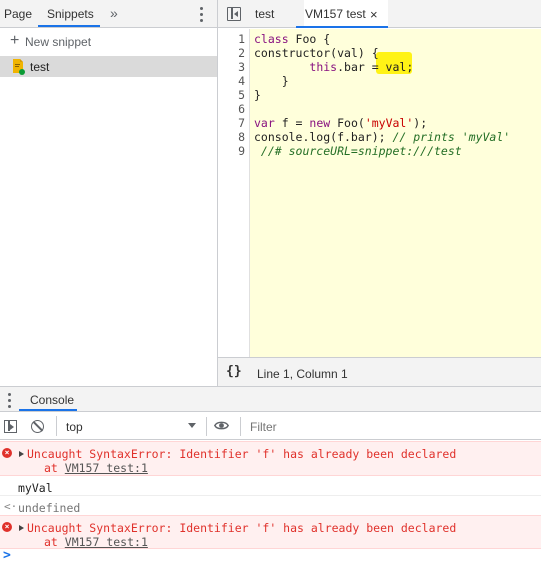  What do you see at coordinates (379, 14) in the screenshot?
I see `editor-tabbar: test VM157 test ×` at bounding box center [379, 14].